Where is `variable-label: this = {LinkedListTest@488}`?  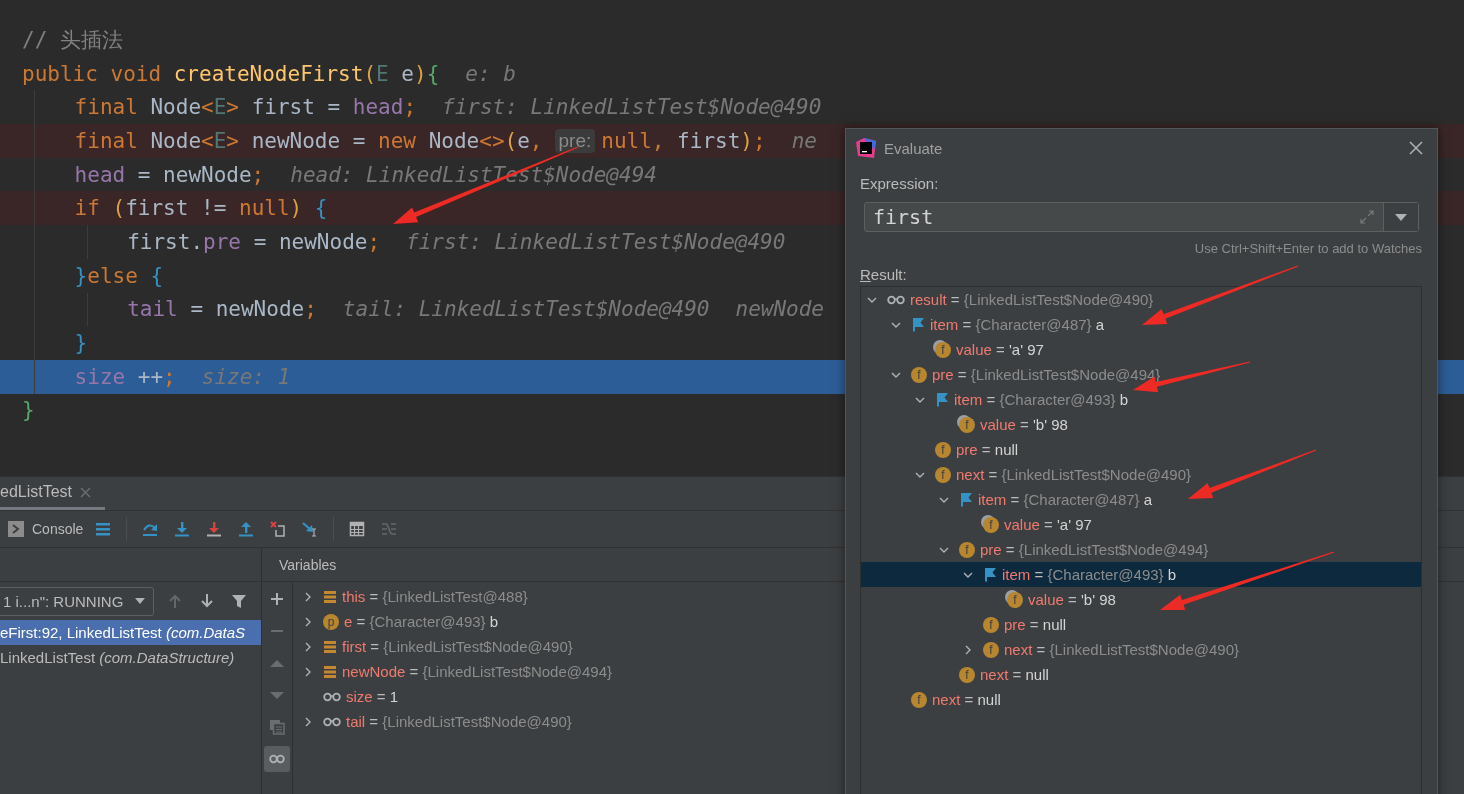
variable-label: this = {LinkedListTest@488} is located at coordinates (435, 596).